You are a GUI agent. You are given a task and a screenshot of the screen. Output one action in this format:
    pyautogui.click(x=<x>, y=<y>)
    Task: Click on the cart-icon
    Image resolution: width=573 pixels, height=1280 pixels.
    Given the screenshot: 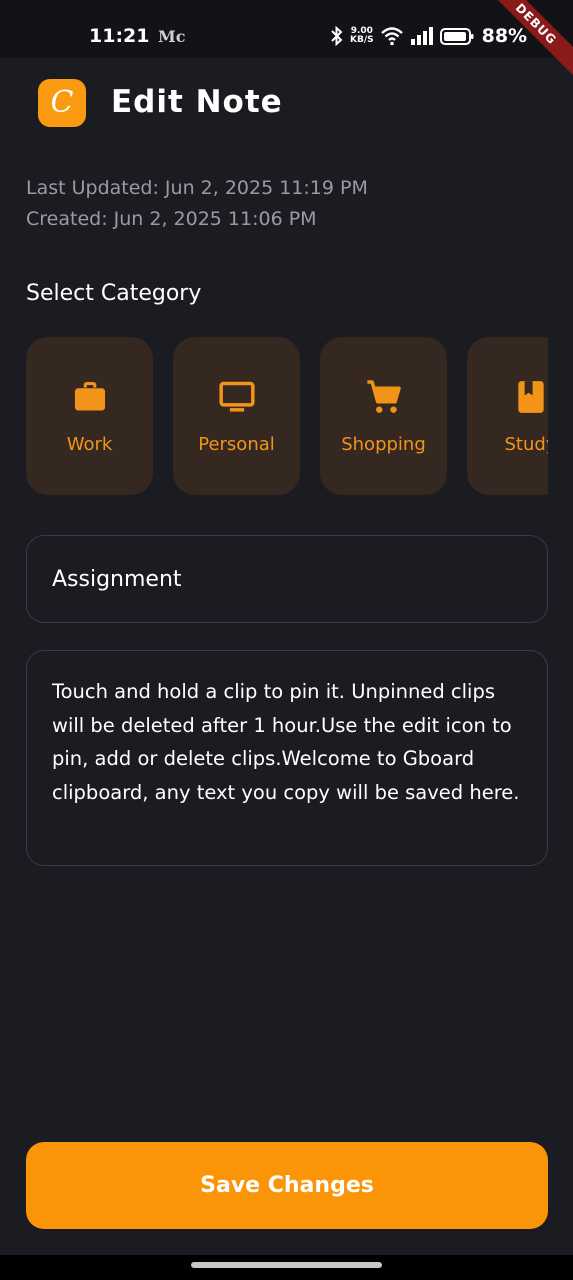 What is the action you would take?
    pyautogui.click(x=383, y=396)
    